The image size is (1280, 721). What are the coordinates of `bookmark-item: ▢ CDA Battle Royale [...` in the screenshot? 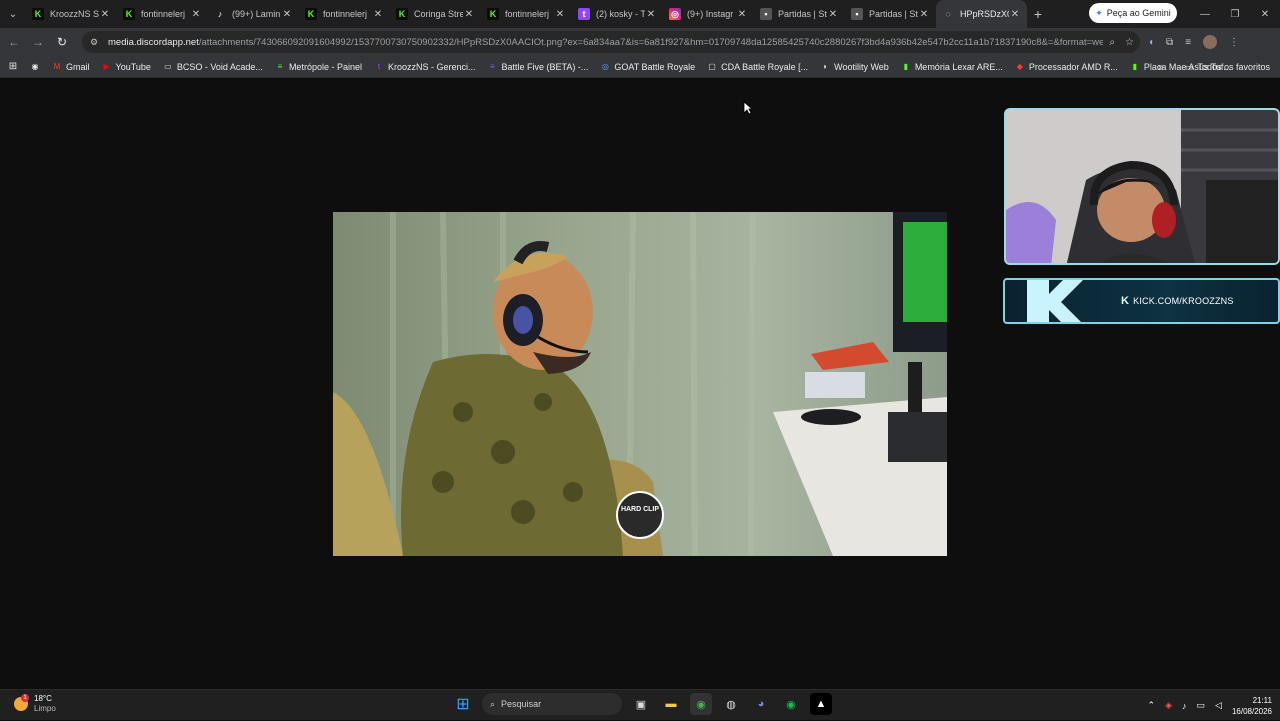 It's located at (757, 67).